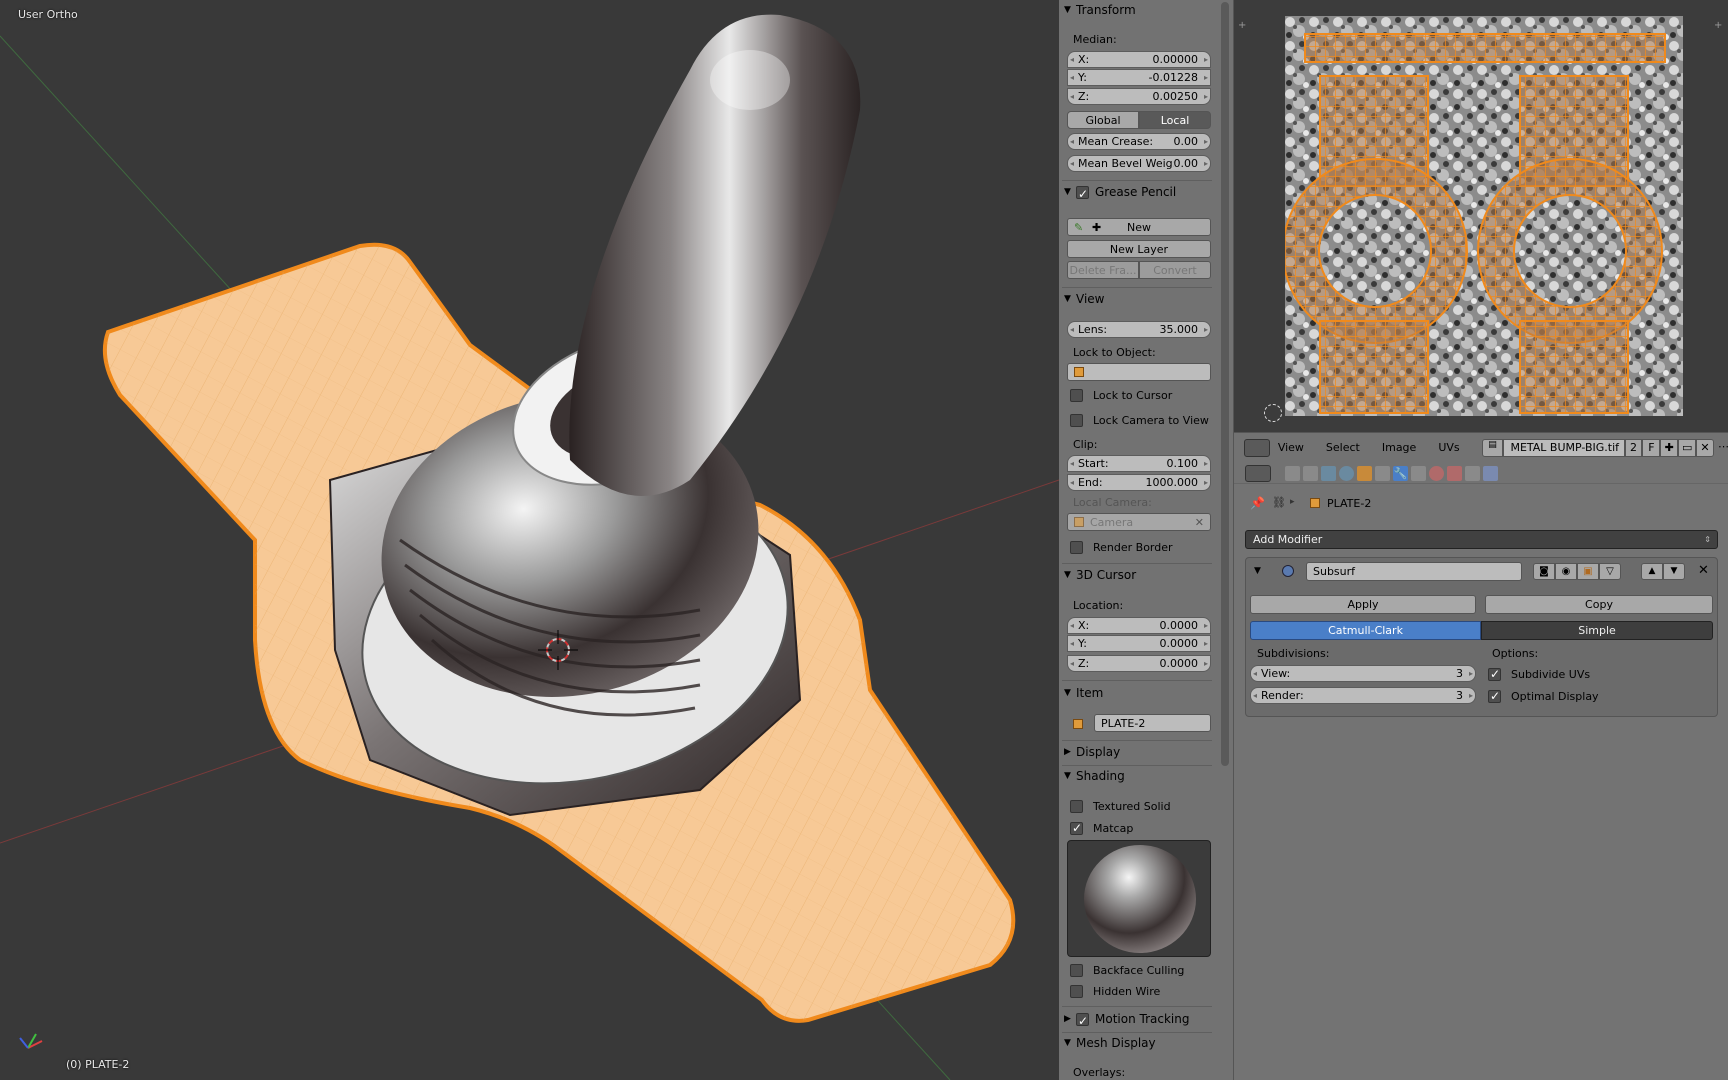 This screenshot has width=1728, height=1080. Describe the element at coordinates (1139, 625) in the screenshot. I see `cursor-x-field: X:0.0000` at that location.